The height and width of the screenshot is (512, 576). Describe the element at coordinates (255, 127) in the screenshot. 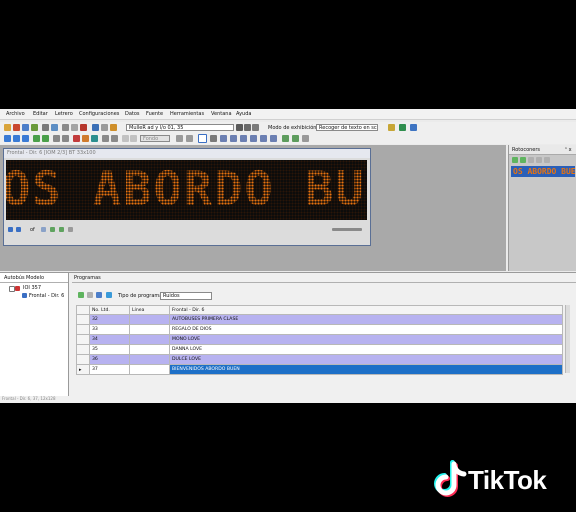

I see `underline-icon` at that location.